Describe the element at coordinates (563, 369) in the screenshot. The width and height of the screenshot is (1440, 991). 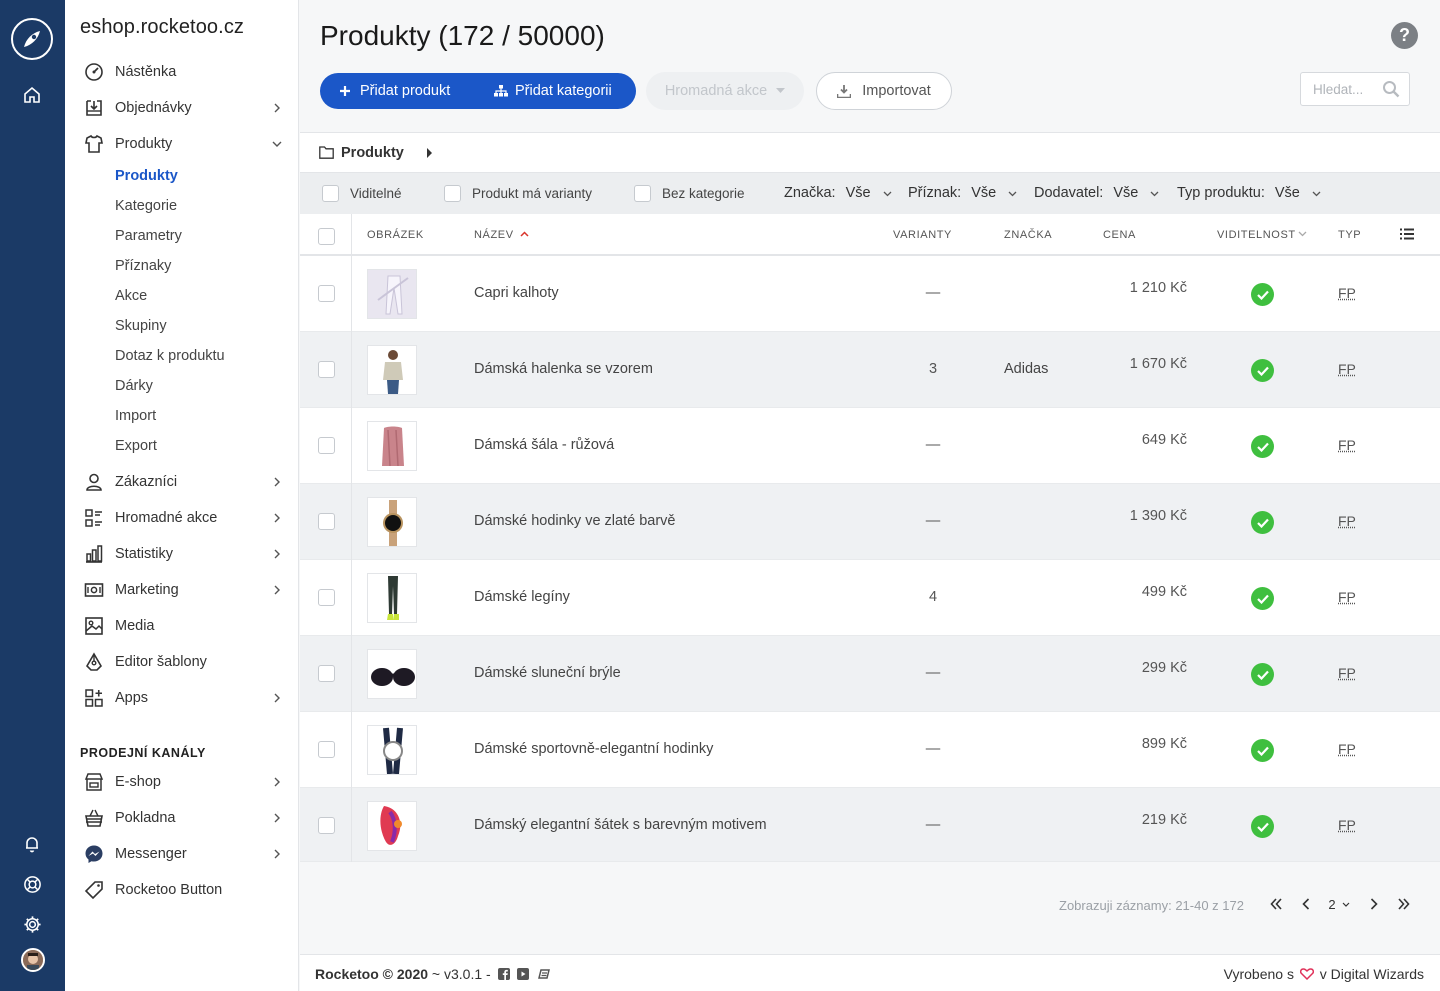
I see `product-name: Dámská halenka se vzorem` at that location.